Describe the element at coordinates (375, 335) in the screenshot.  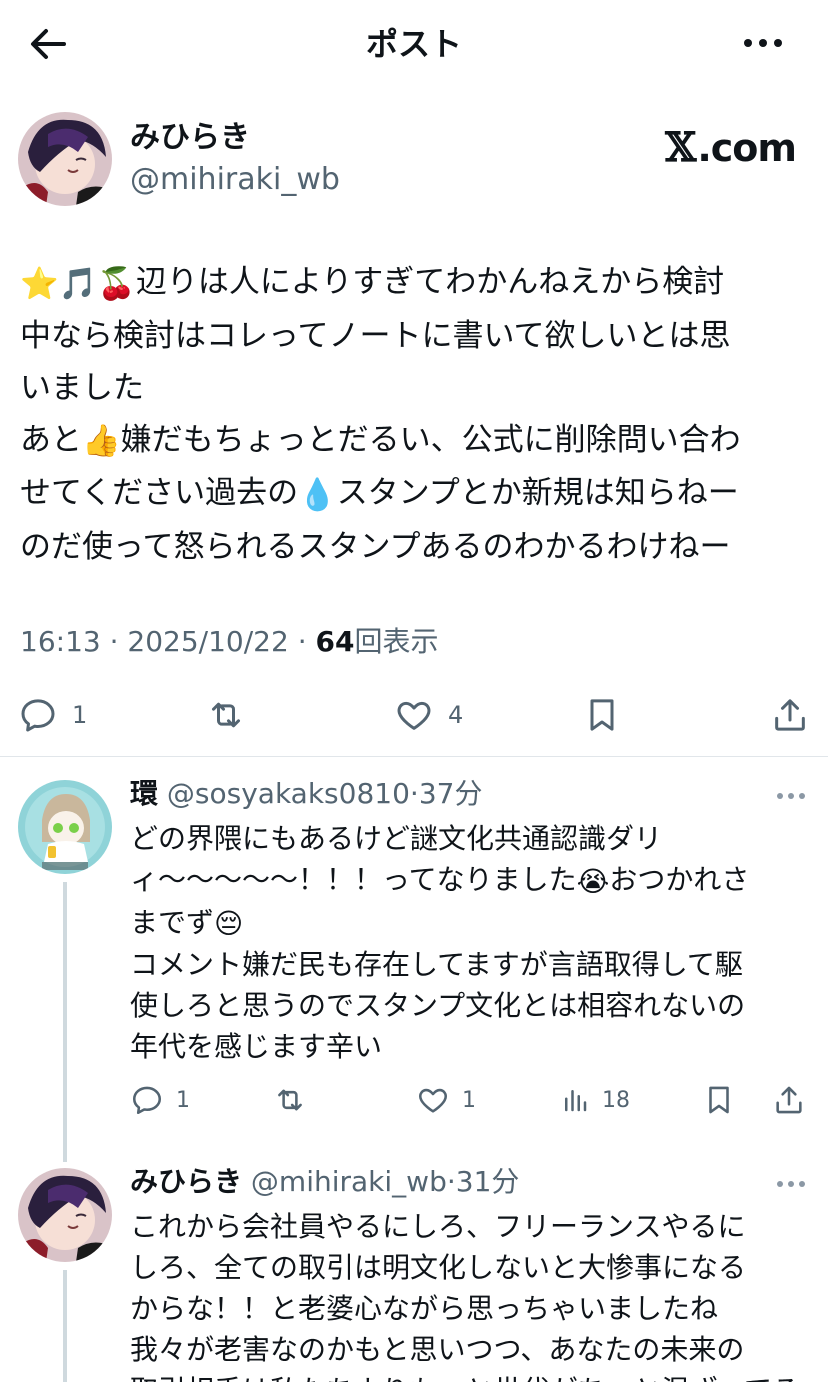
I see `post-line: 中なら検討はコレってノートに書いて欲しいとは思` at that location.